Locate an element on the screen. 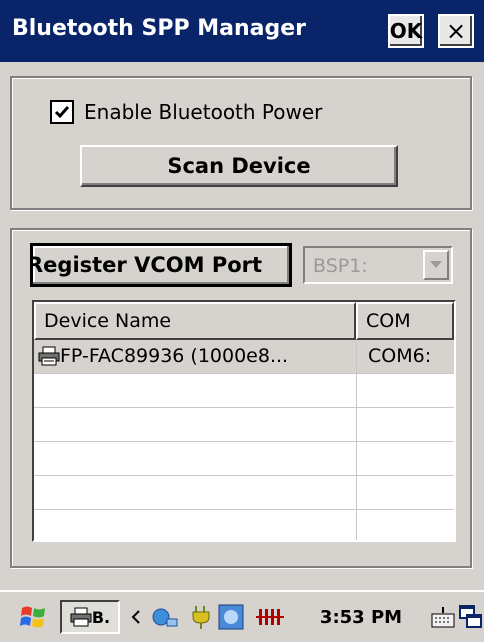 This screenshot has width=484, height=642. enable-power-row: Enable Bluetooth Power is located at coordinates (186, 112).